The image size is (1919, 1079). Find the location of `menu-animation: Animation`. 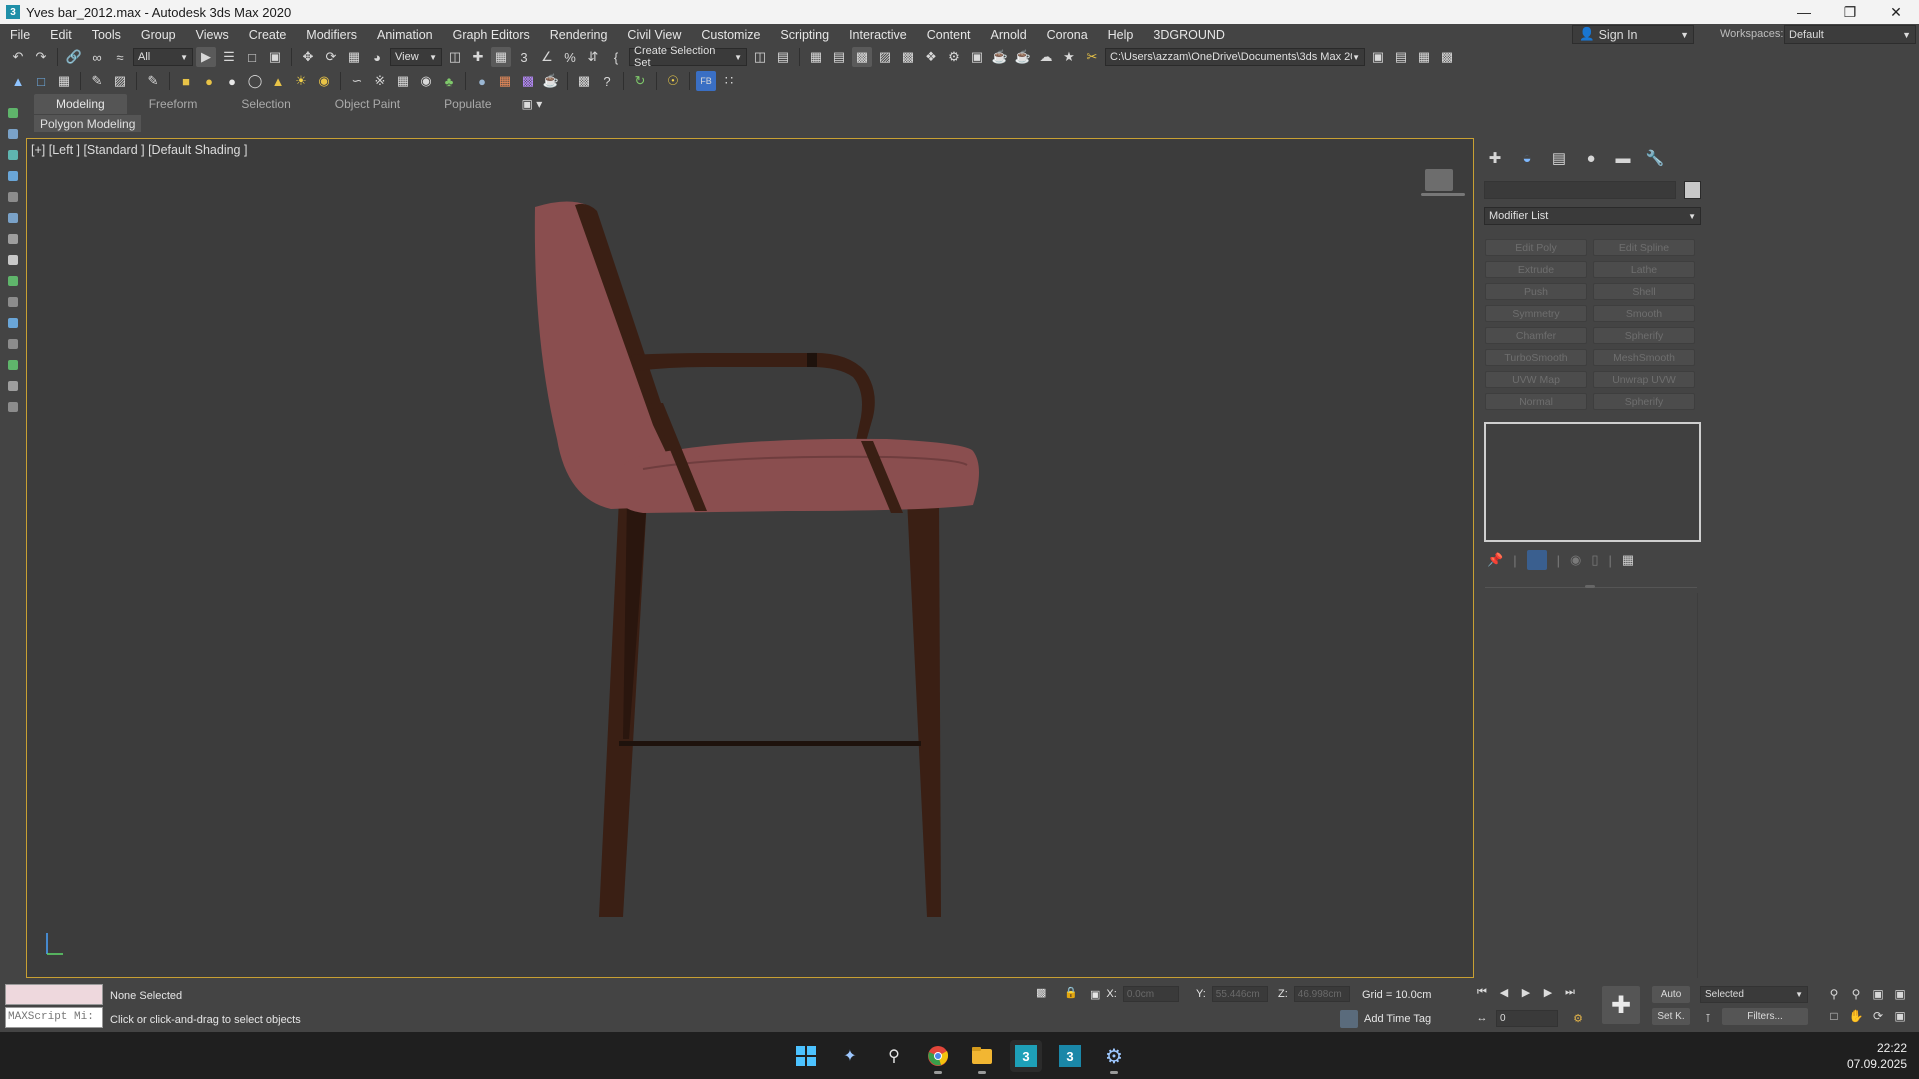

menu-animation: Animation is located at coordinates (405, 35).